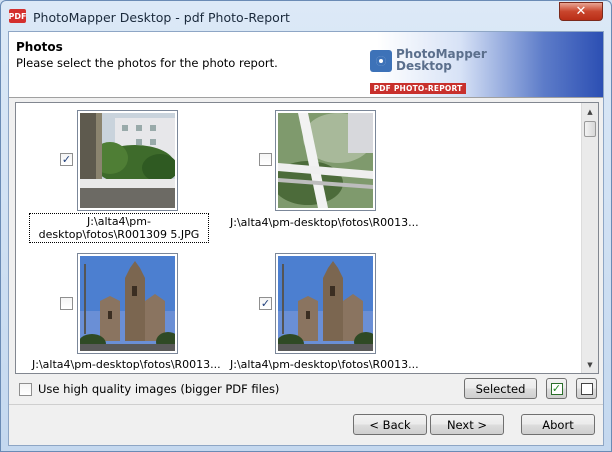 The width and height of the screenshot is (612, 452). I want to click on scroll-up-icon: ▲, so click(590, 111).